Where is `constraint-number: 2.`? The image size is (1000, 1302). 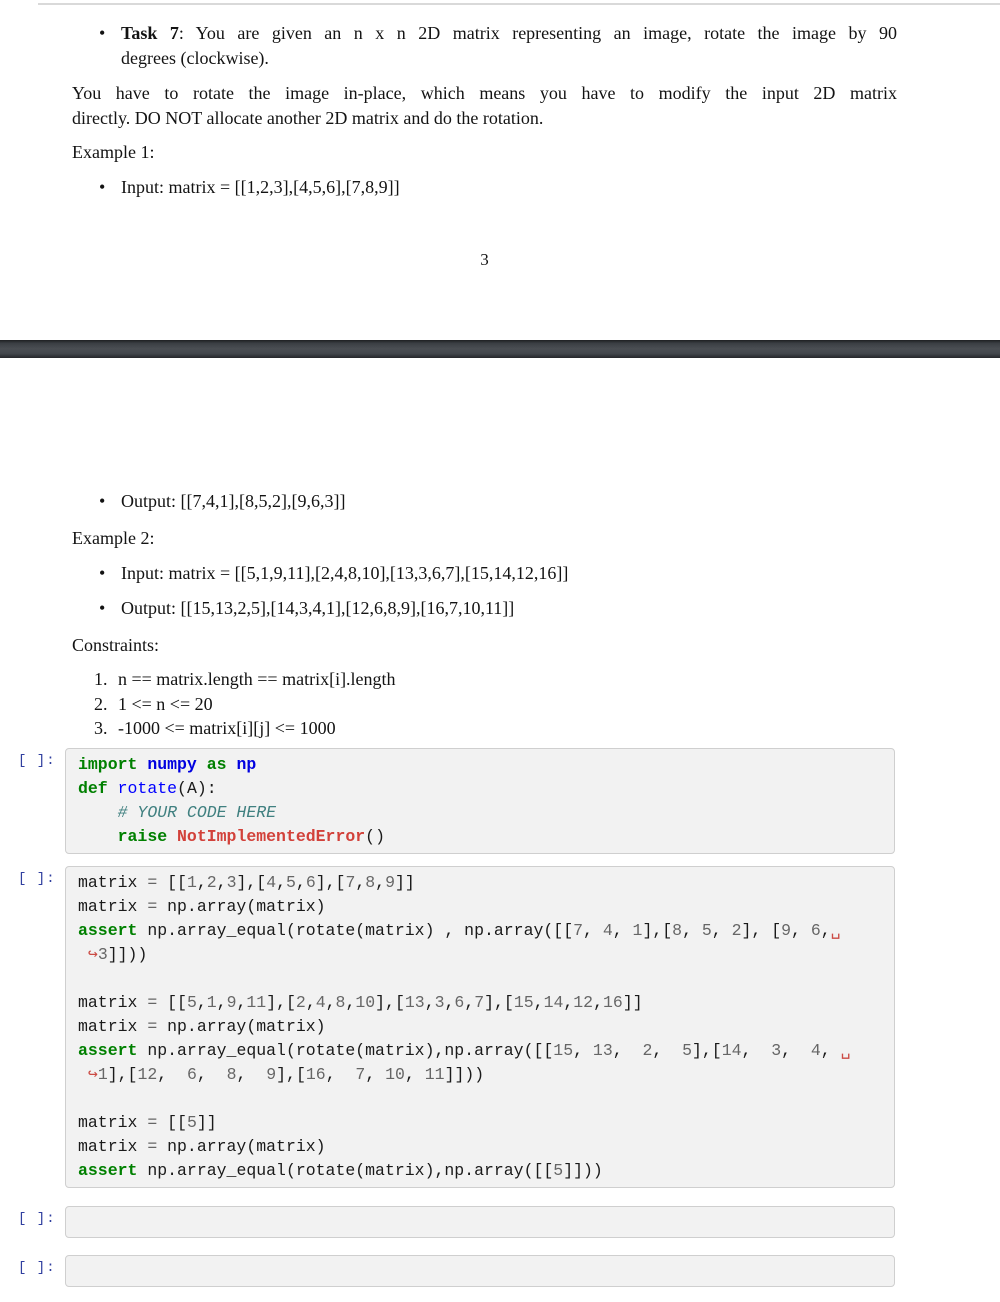
constraint-number: 2. is located at coordinates (101, 704).